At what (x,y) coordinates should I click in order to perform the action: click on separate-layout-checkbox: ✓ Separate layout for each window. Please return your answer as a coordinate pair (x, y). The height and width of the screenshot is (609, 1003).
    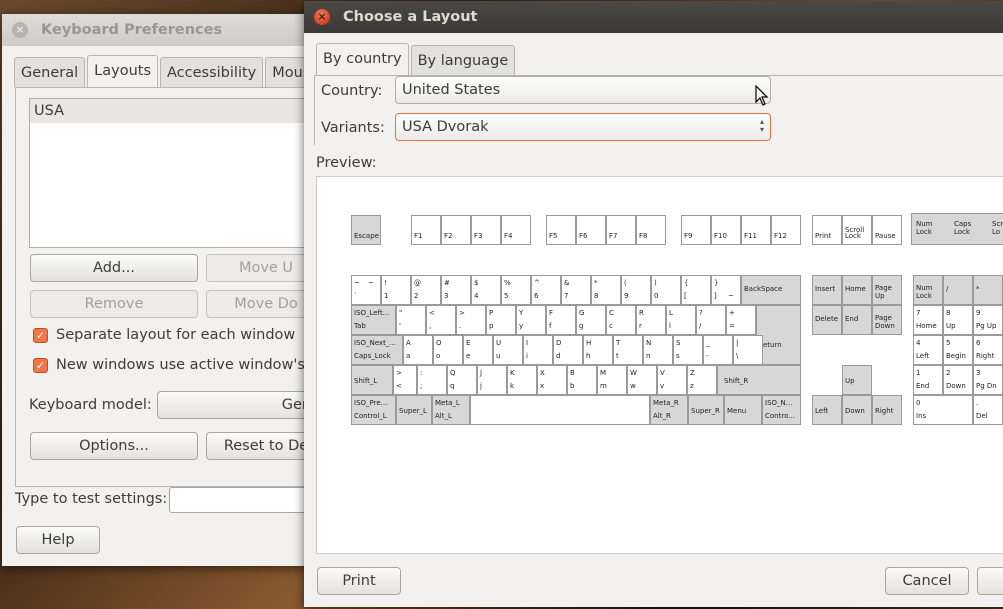
    Looking at the image, I should click on (164, 335).